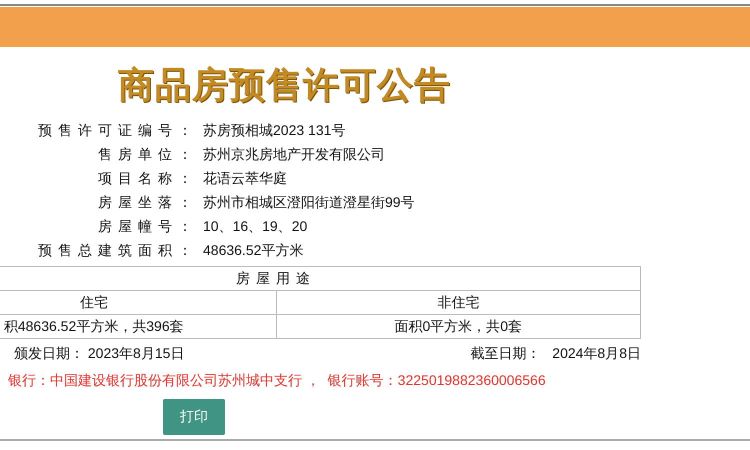 This screenshot has height=450, width=750. What do you see at coordinates (147, 226) in the screenshot?
I see `field-label: 房屋幢号：` at bounding box center [147, 226].